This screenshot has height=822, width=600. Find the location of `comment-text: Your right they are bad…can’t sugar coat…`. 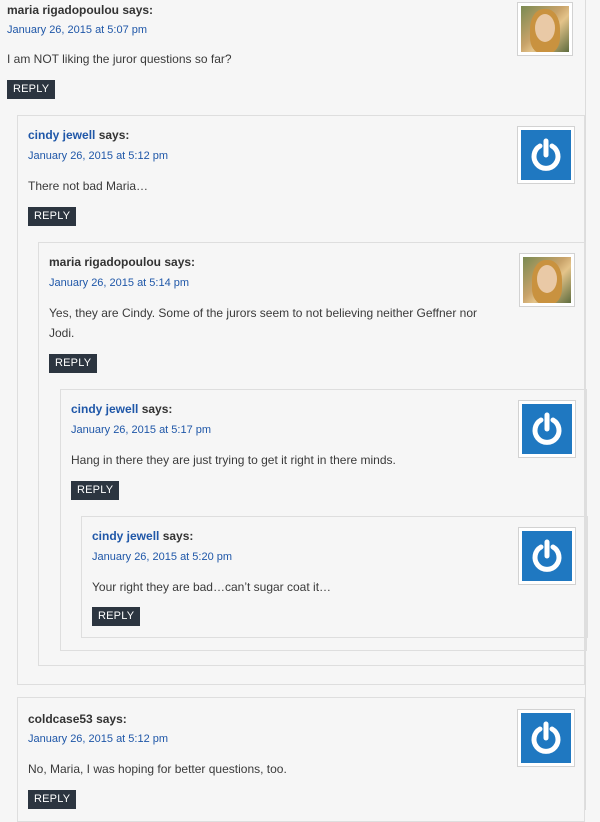

comment-text: Your right they are bad…can’t sugar coat… is located at coordinates (212, 587).